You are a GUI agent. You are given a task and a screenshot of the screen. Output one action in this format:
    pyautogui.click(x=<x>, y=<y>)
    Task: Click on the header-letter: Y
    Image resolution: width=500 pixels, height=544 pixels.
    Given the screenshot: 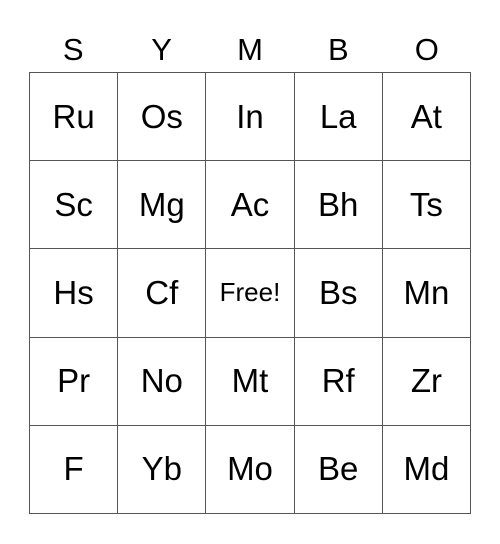 What is the action you would take?
    pyautogui.click(x=161, y=49)
    